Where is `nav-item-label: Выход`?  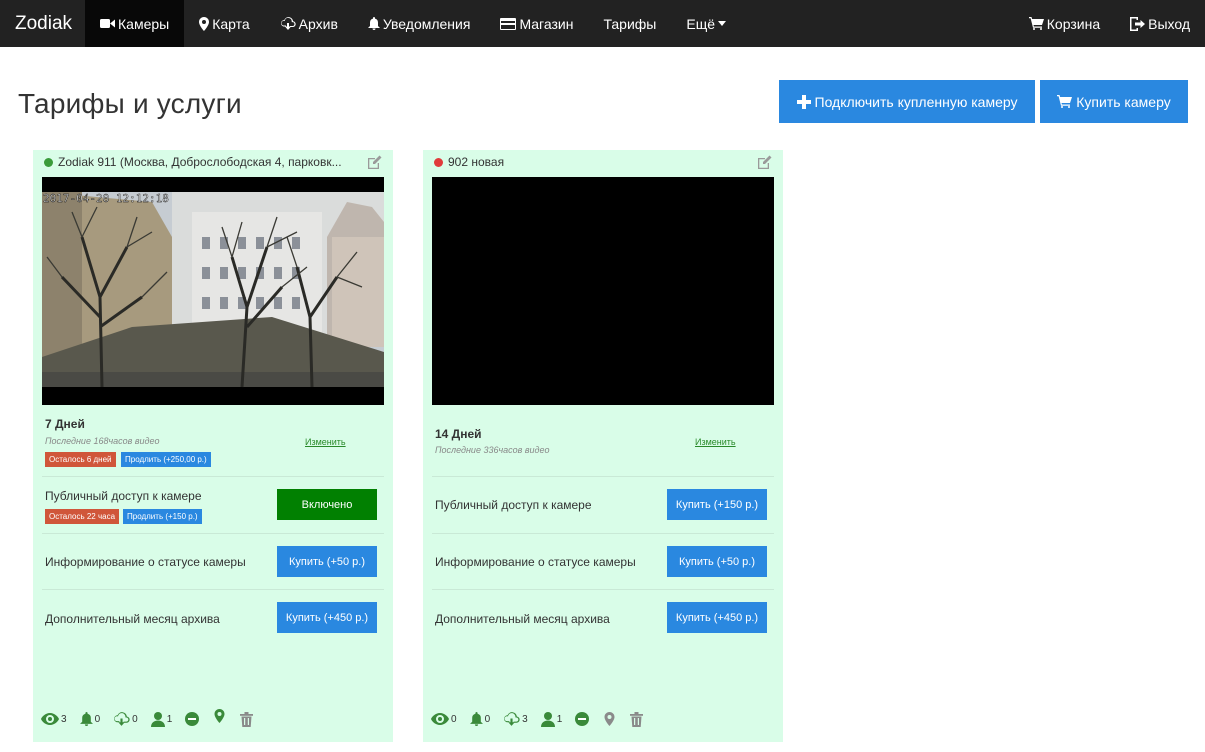
nav-item-label: Выход is located at coordinates (1169, 23).